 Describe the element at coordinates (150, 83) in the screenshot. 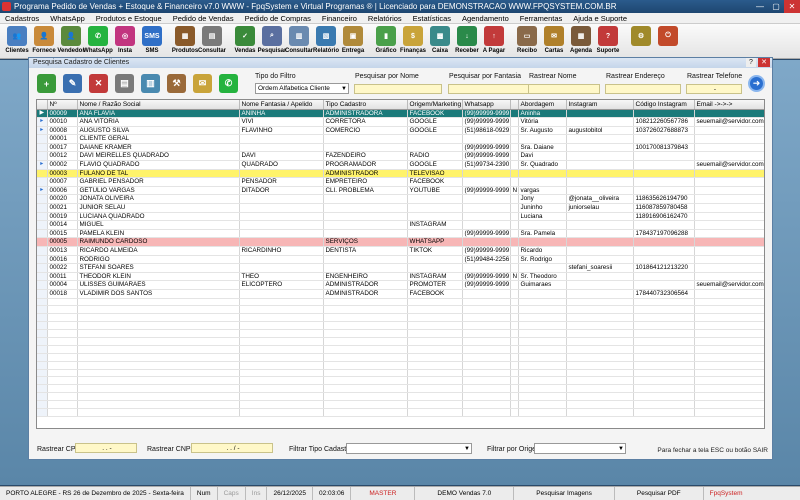

I see `export-icon: ▥` at that location.